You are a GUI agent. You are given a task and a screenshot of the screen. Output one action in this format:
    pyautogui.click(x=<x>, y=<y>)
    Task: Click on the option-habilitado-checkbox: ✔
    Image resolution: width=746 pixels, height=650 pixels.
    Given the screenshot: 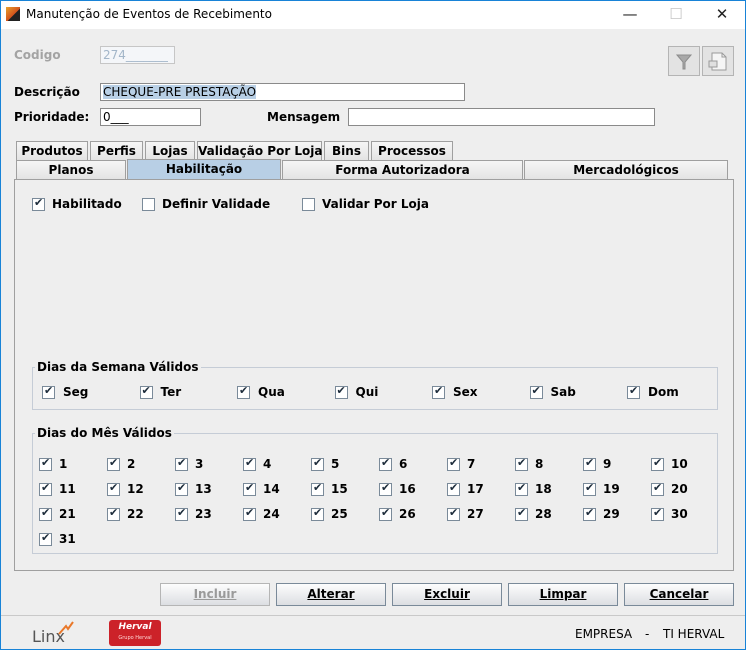 What is the action you would take?
    pyautogui.click(x=38, y=203)
    